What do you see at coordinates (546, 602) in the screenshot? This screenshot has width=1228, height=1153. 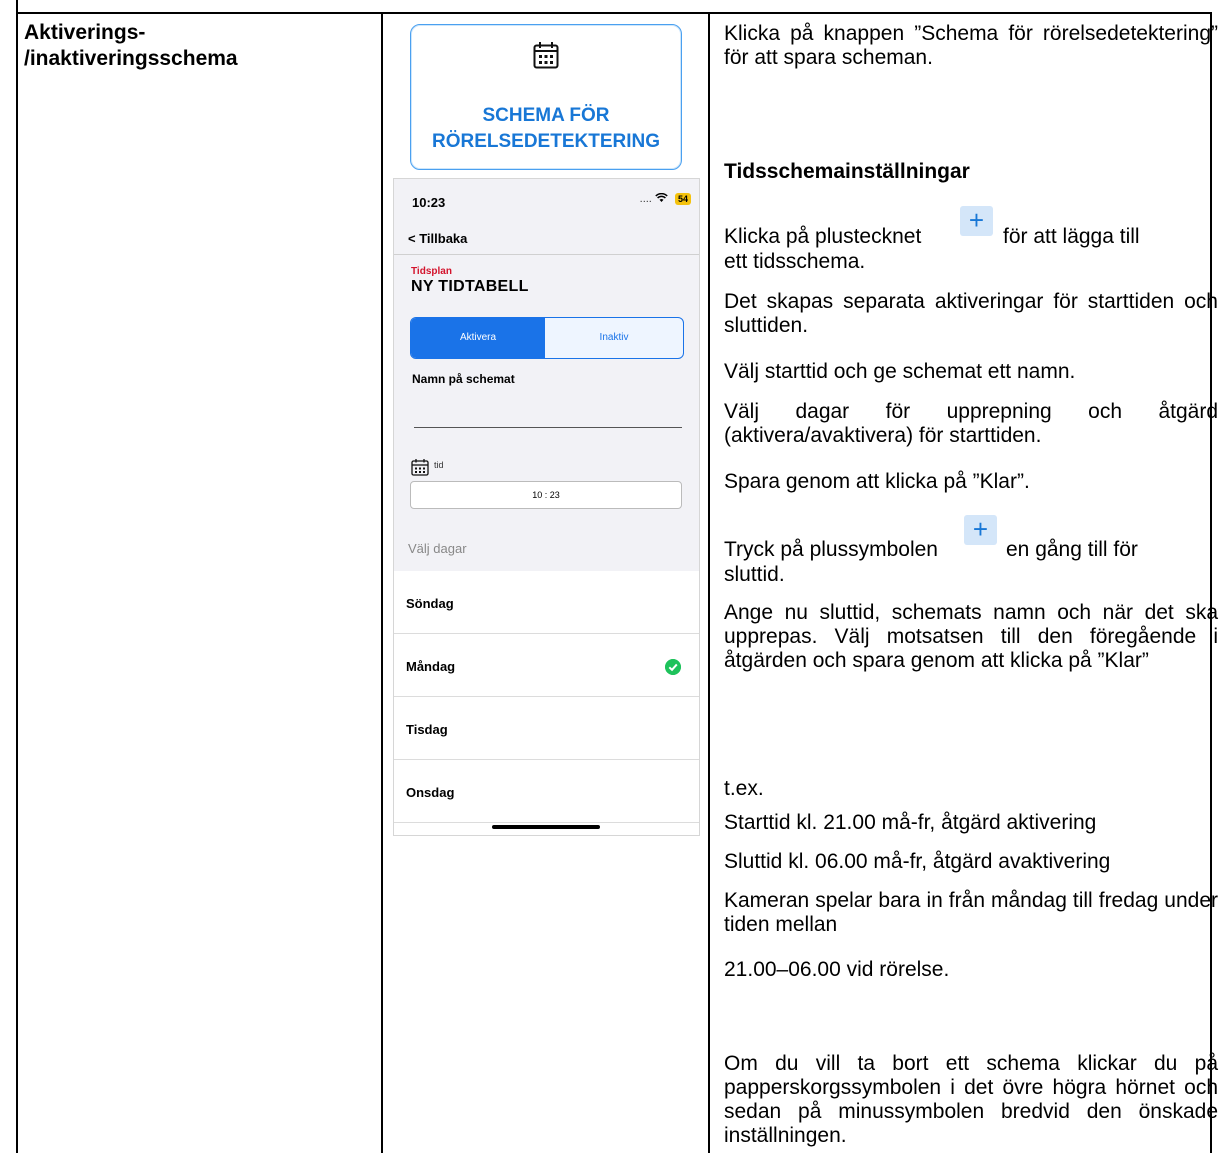 I see `day-row-sondag: Söndag` at bounding box center [546, 602].